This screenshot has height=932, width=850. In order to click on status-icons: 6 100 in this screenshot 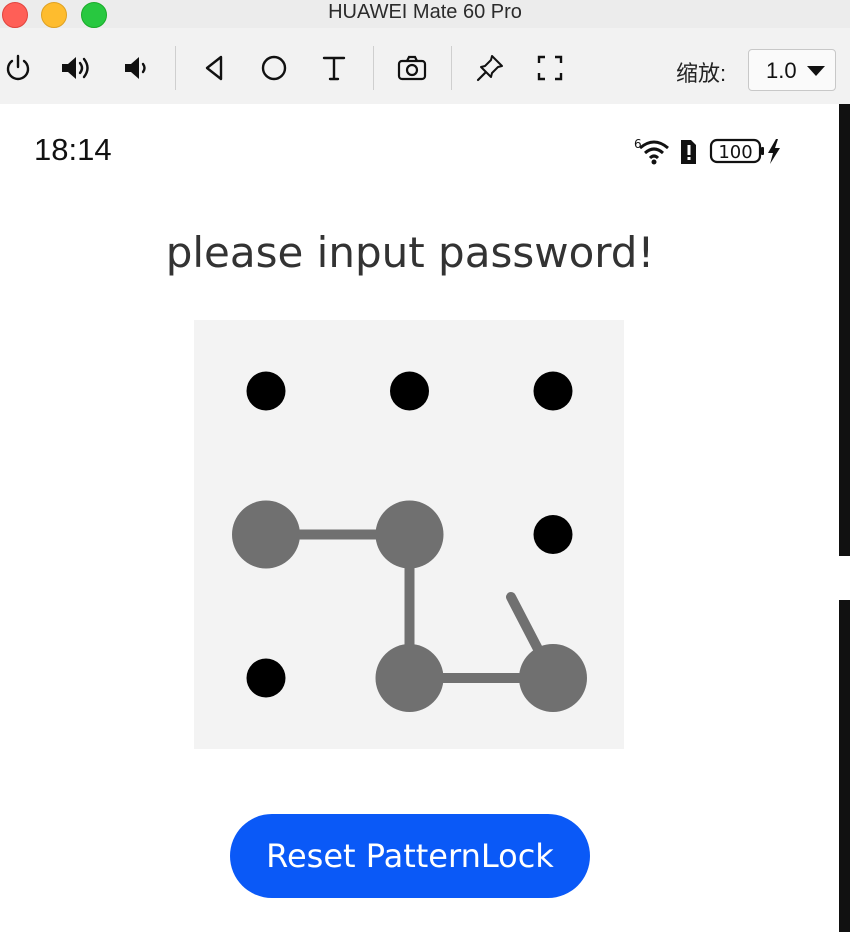, I will do `click(709, 151)`.